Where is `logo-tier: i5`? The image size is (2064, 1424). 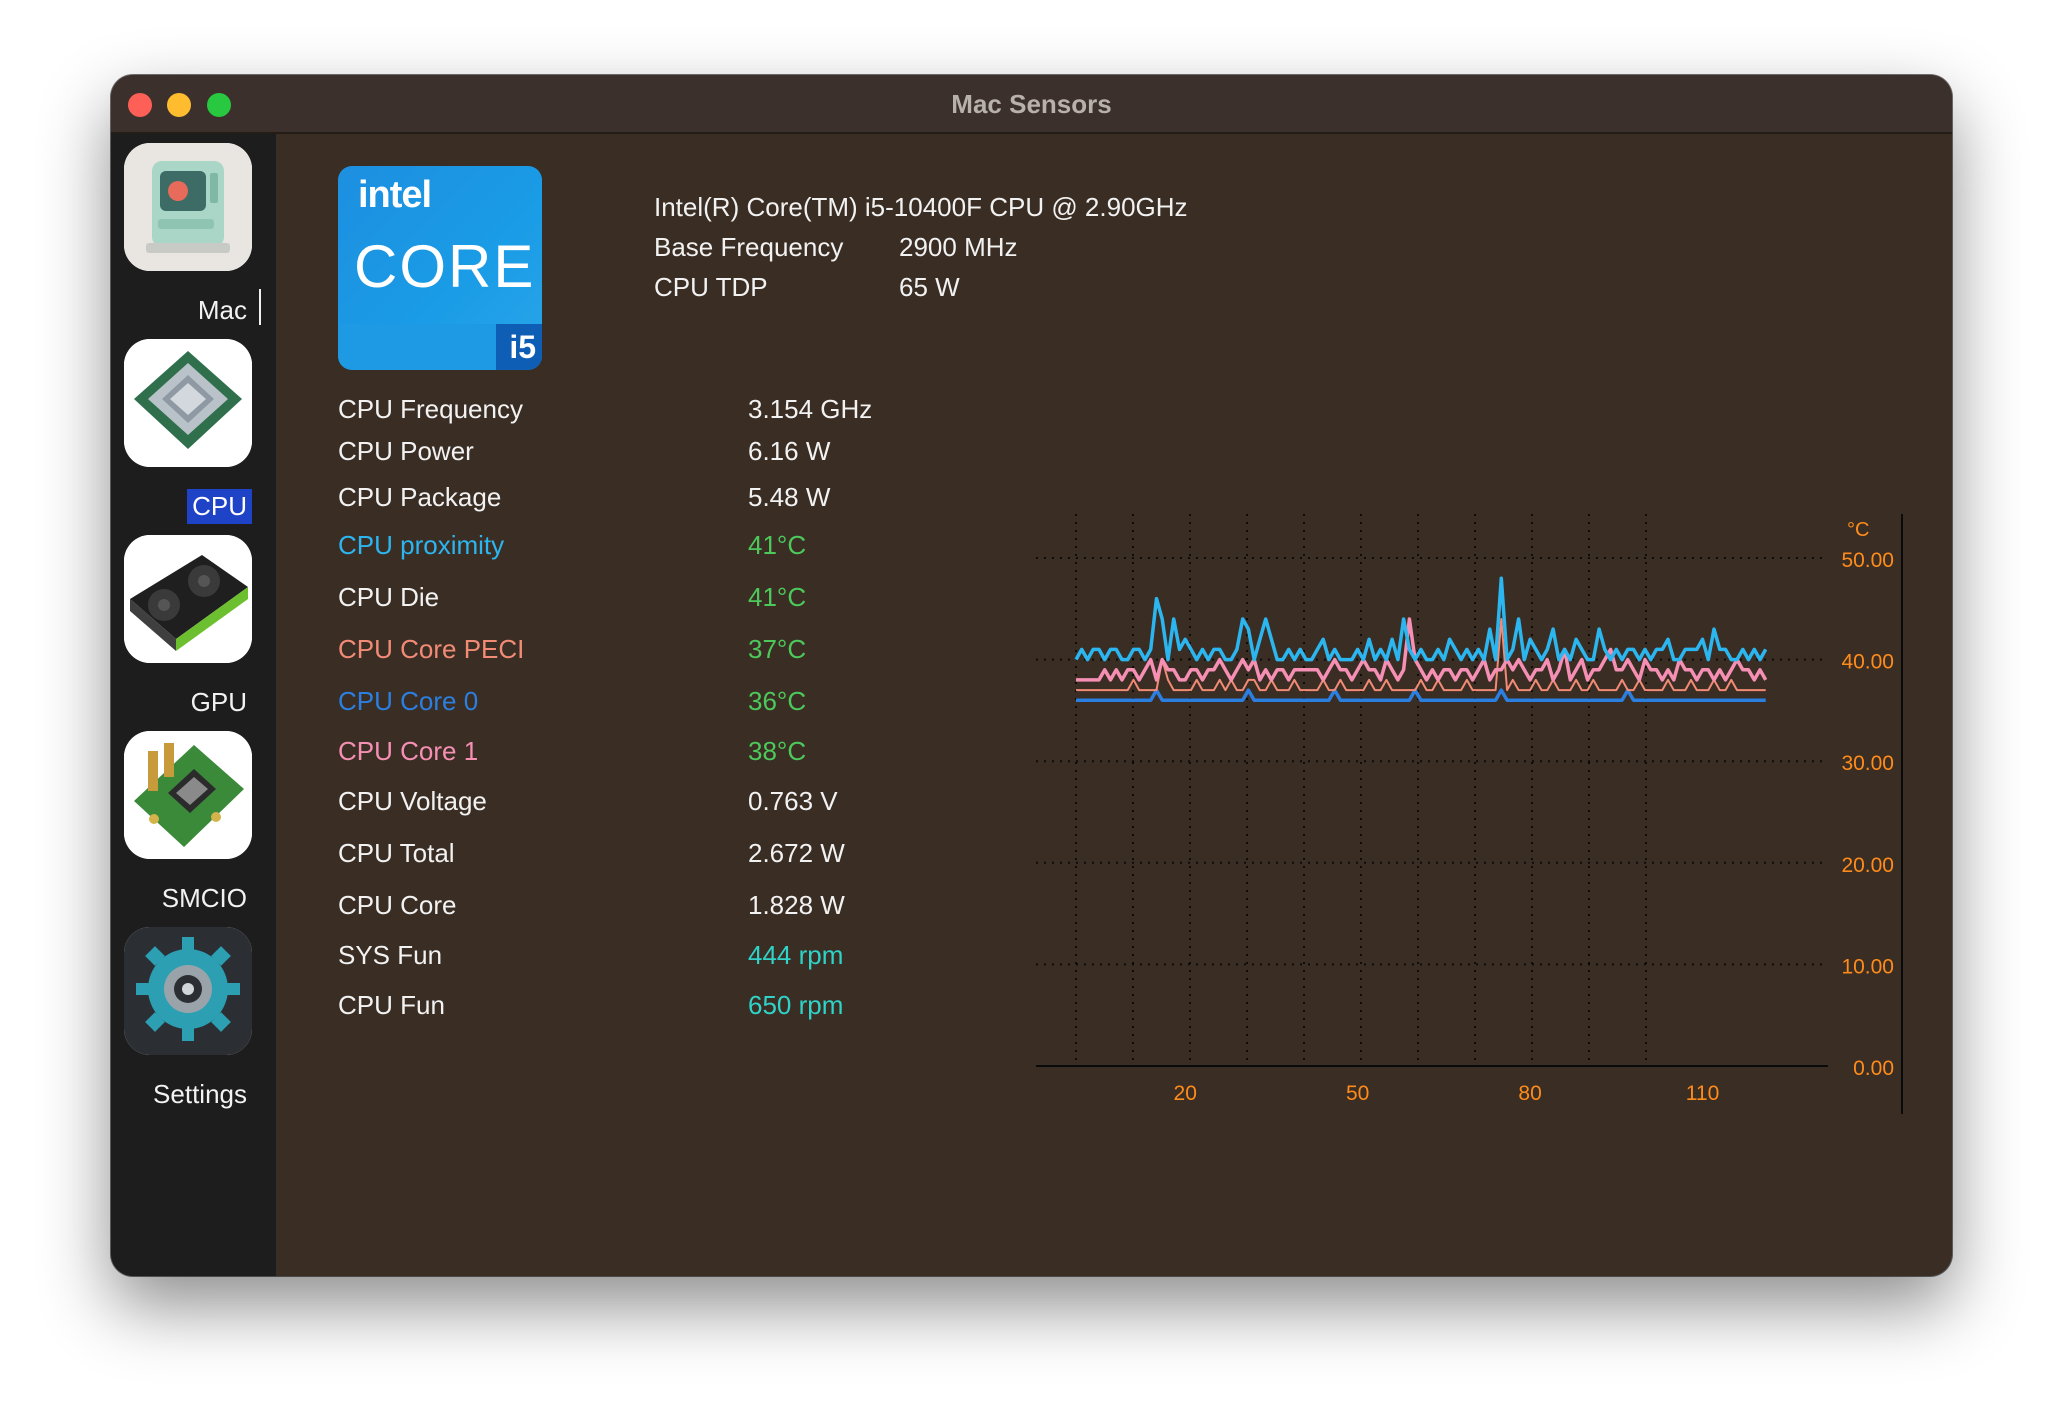
logo-tier: i5 is located at coordinates (522, 347).